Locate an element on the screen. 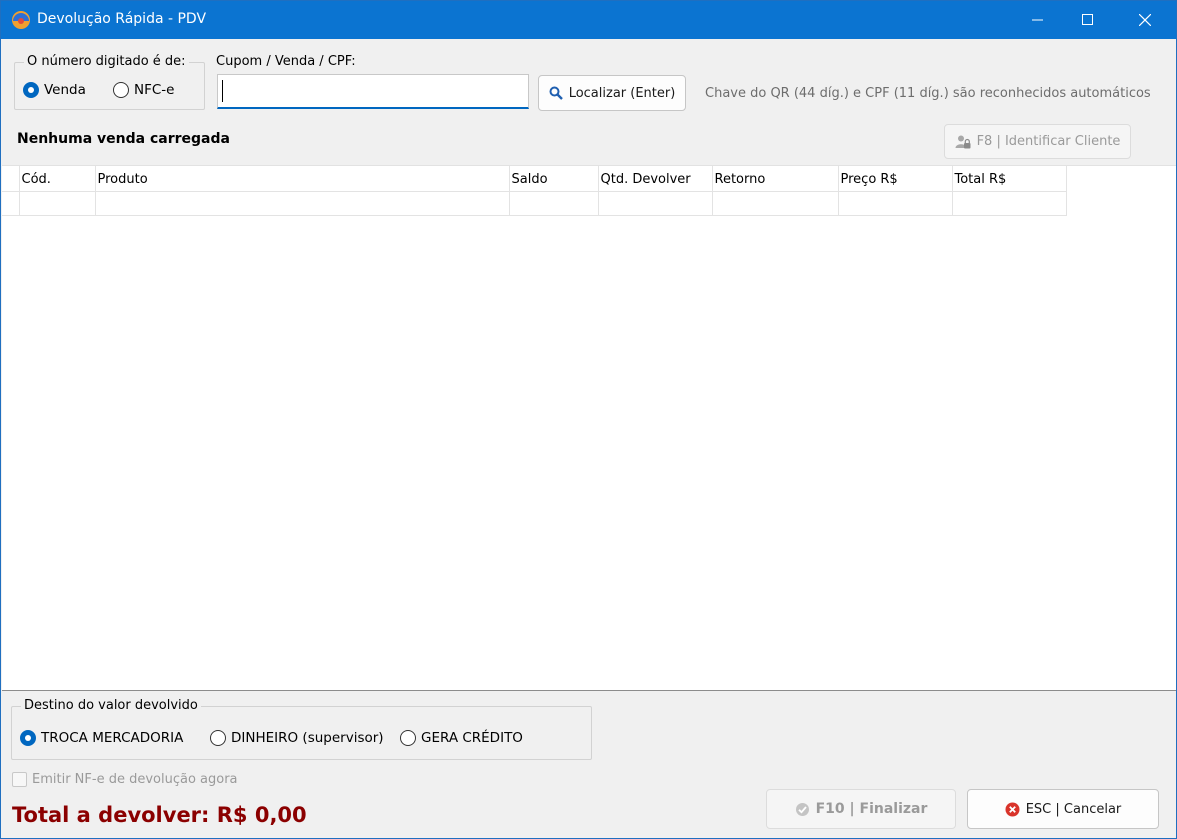 Image resolution: width=1177 pixels, height=839 pixels. close-button is located at coordinates (1145, 20).